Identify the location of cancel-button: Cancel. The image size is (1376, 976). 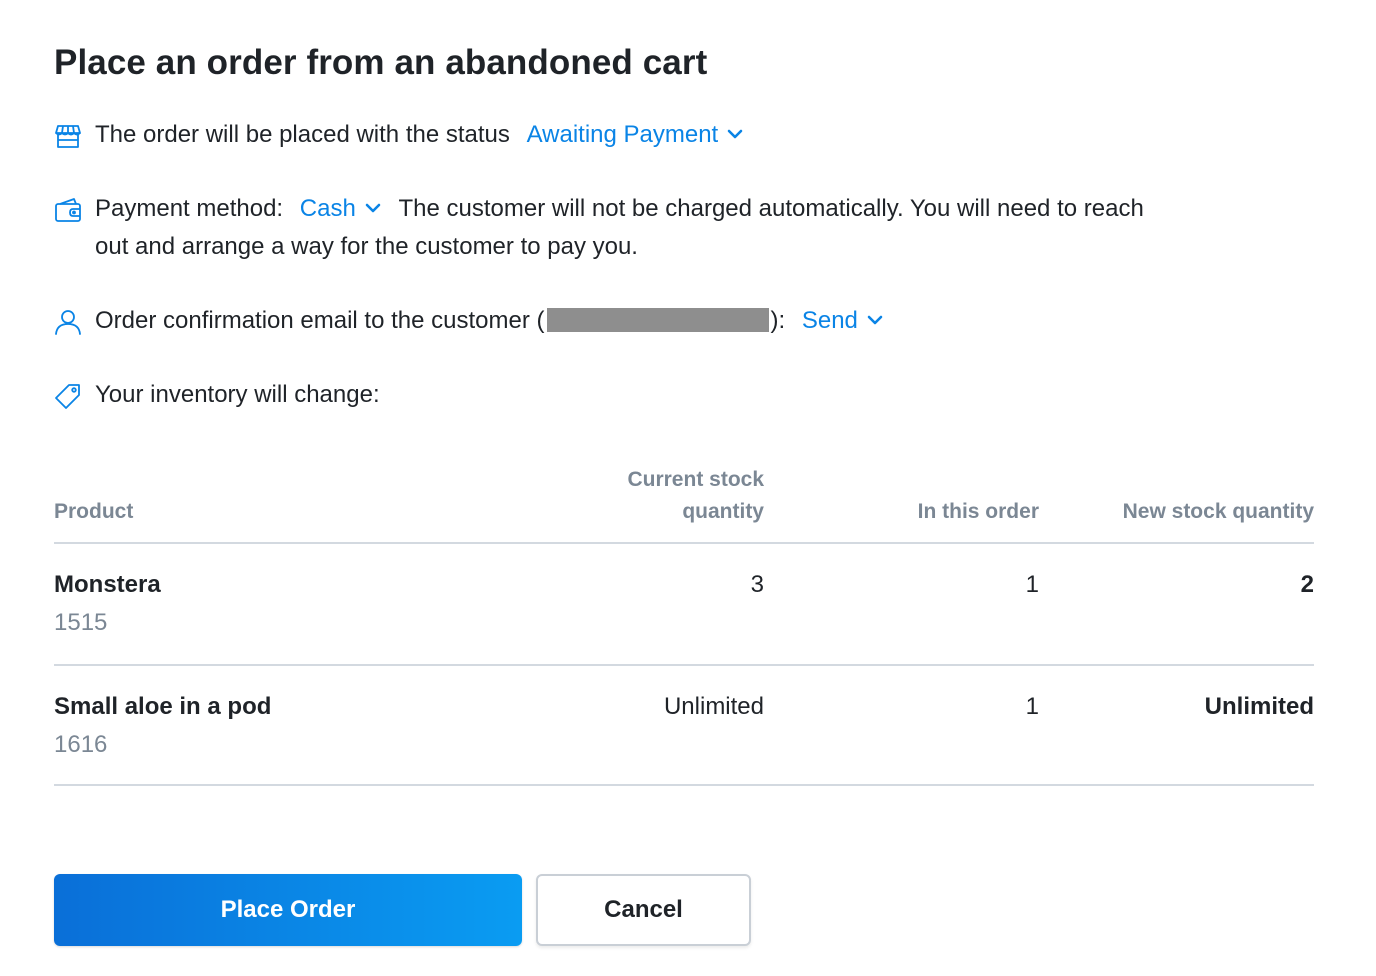
(643, 910).